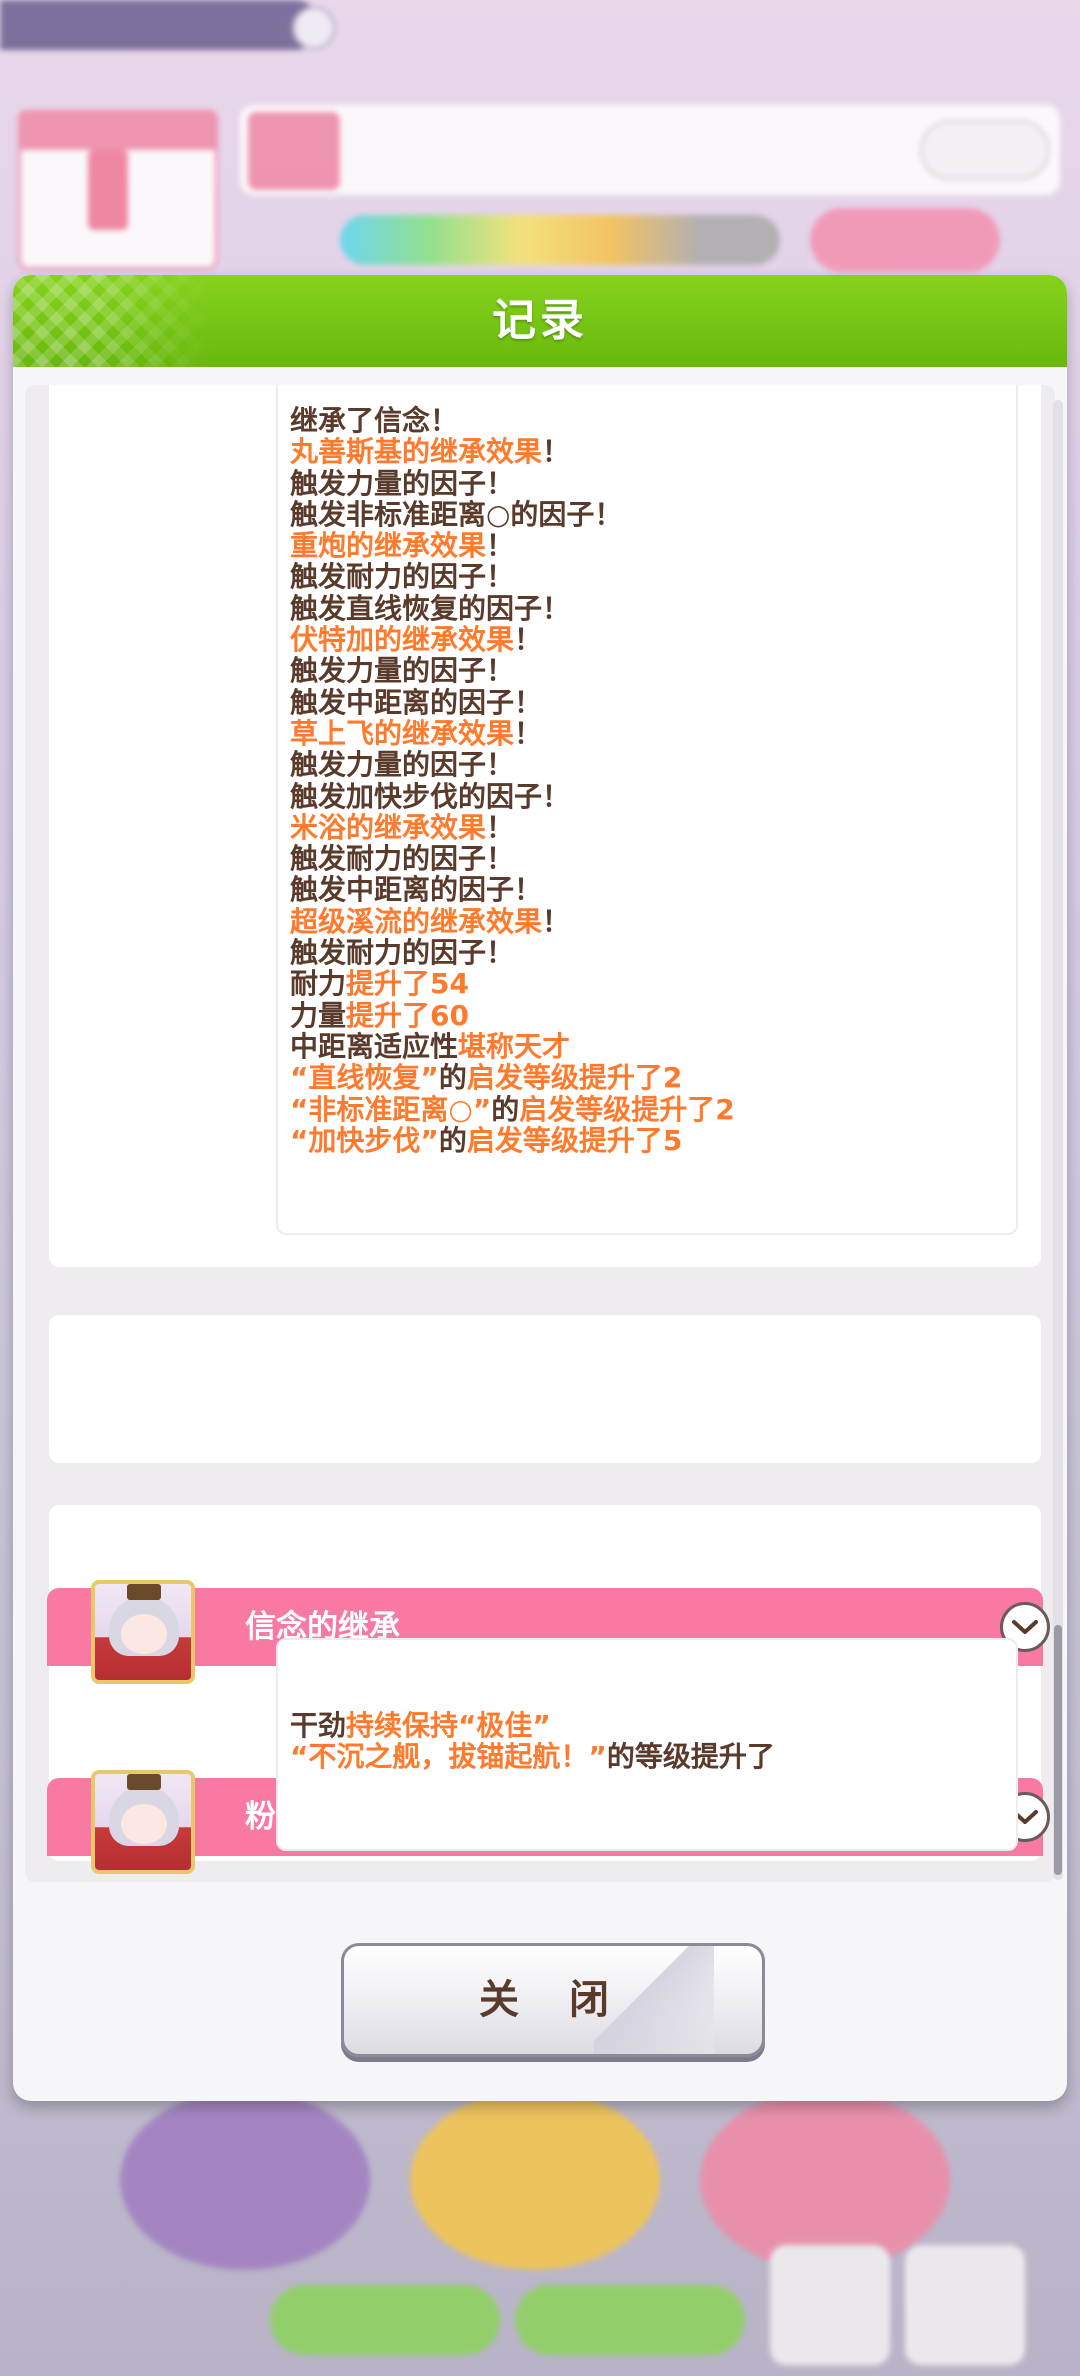 This screenshot has width=1080, height=2376. What do you see at coordinates (448, 1757) in the screenshot?
I see `log-segment: “不沉之舰，拔锚起航！”` at bounding box center [448, 1757].